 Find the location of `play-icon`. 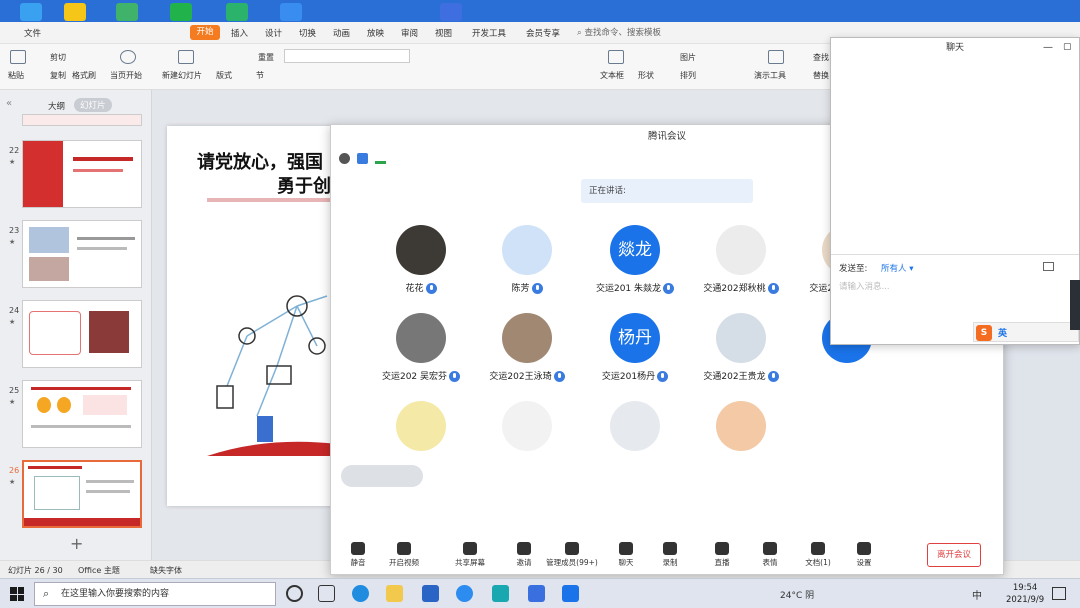

play-icon is located at coordinates (128, 57).